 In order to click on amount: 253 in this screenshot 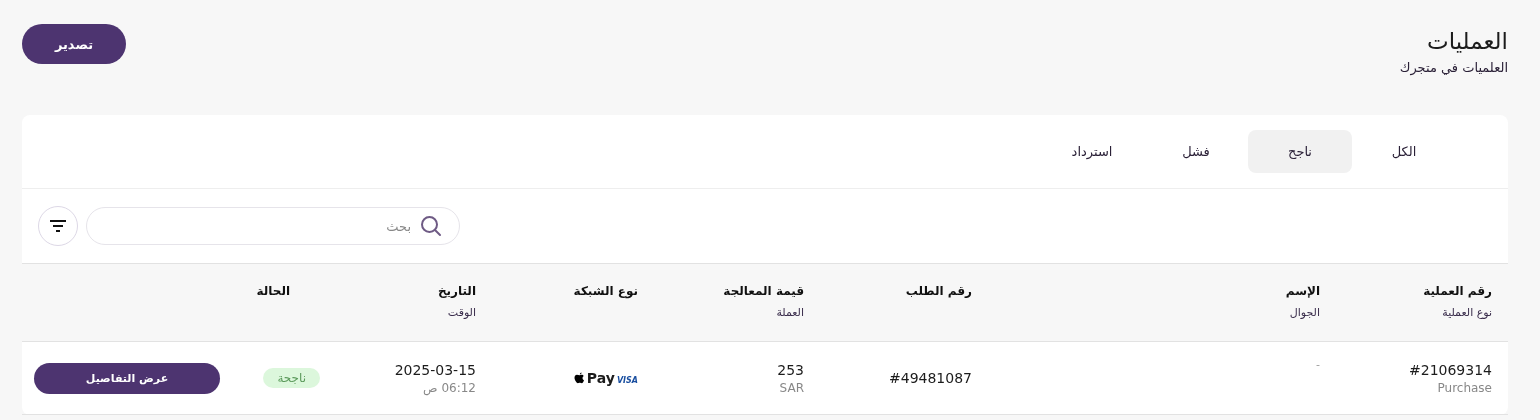, I will do `click(790, 369)`.